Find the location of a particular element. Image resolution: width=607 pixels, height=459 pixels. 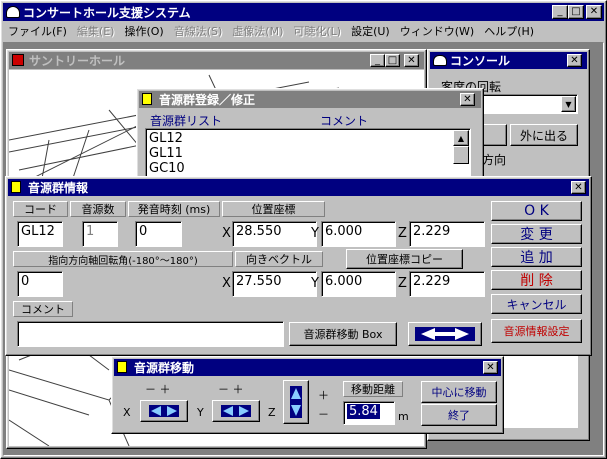

change-button: 変 更 is located at coordinates (536, 234).